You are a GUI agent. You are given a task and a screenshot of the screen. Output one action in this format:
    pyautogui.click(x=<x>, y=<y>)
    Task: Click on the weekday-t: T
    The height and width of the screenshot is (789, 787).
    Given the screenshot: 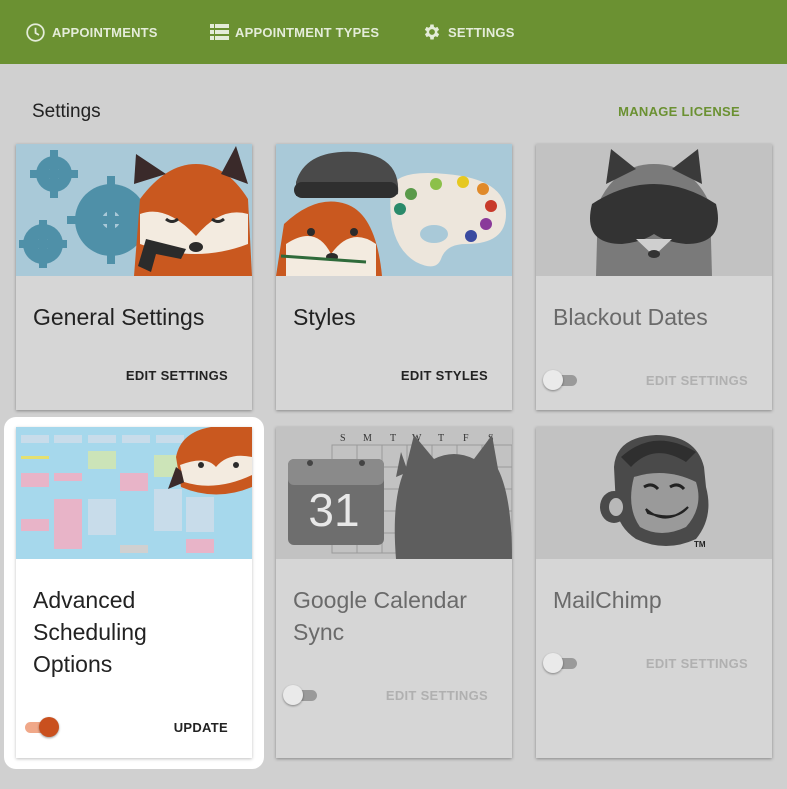 What is the action you would take?
    pyautogui.click(x=393, y=438)
    